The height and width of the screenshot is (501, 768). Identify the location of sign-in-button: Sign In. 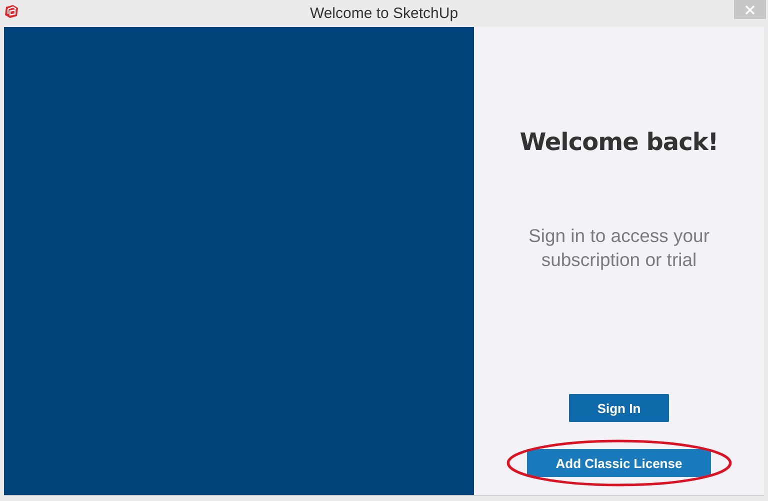
(619, 408).